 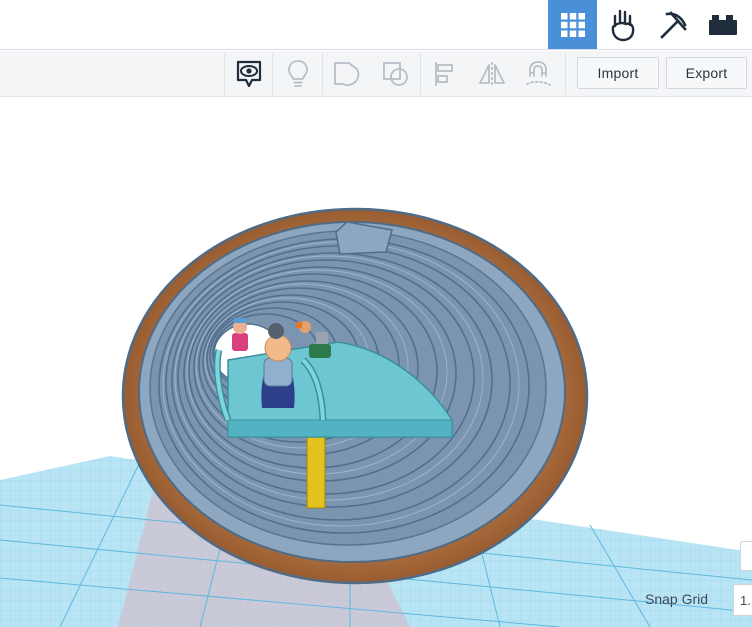 I want to click on magnet-icon, so click(x=538, y=73).